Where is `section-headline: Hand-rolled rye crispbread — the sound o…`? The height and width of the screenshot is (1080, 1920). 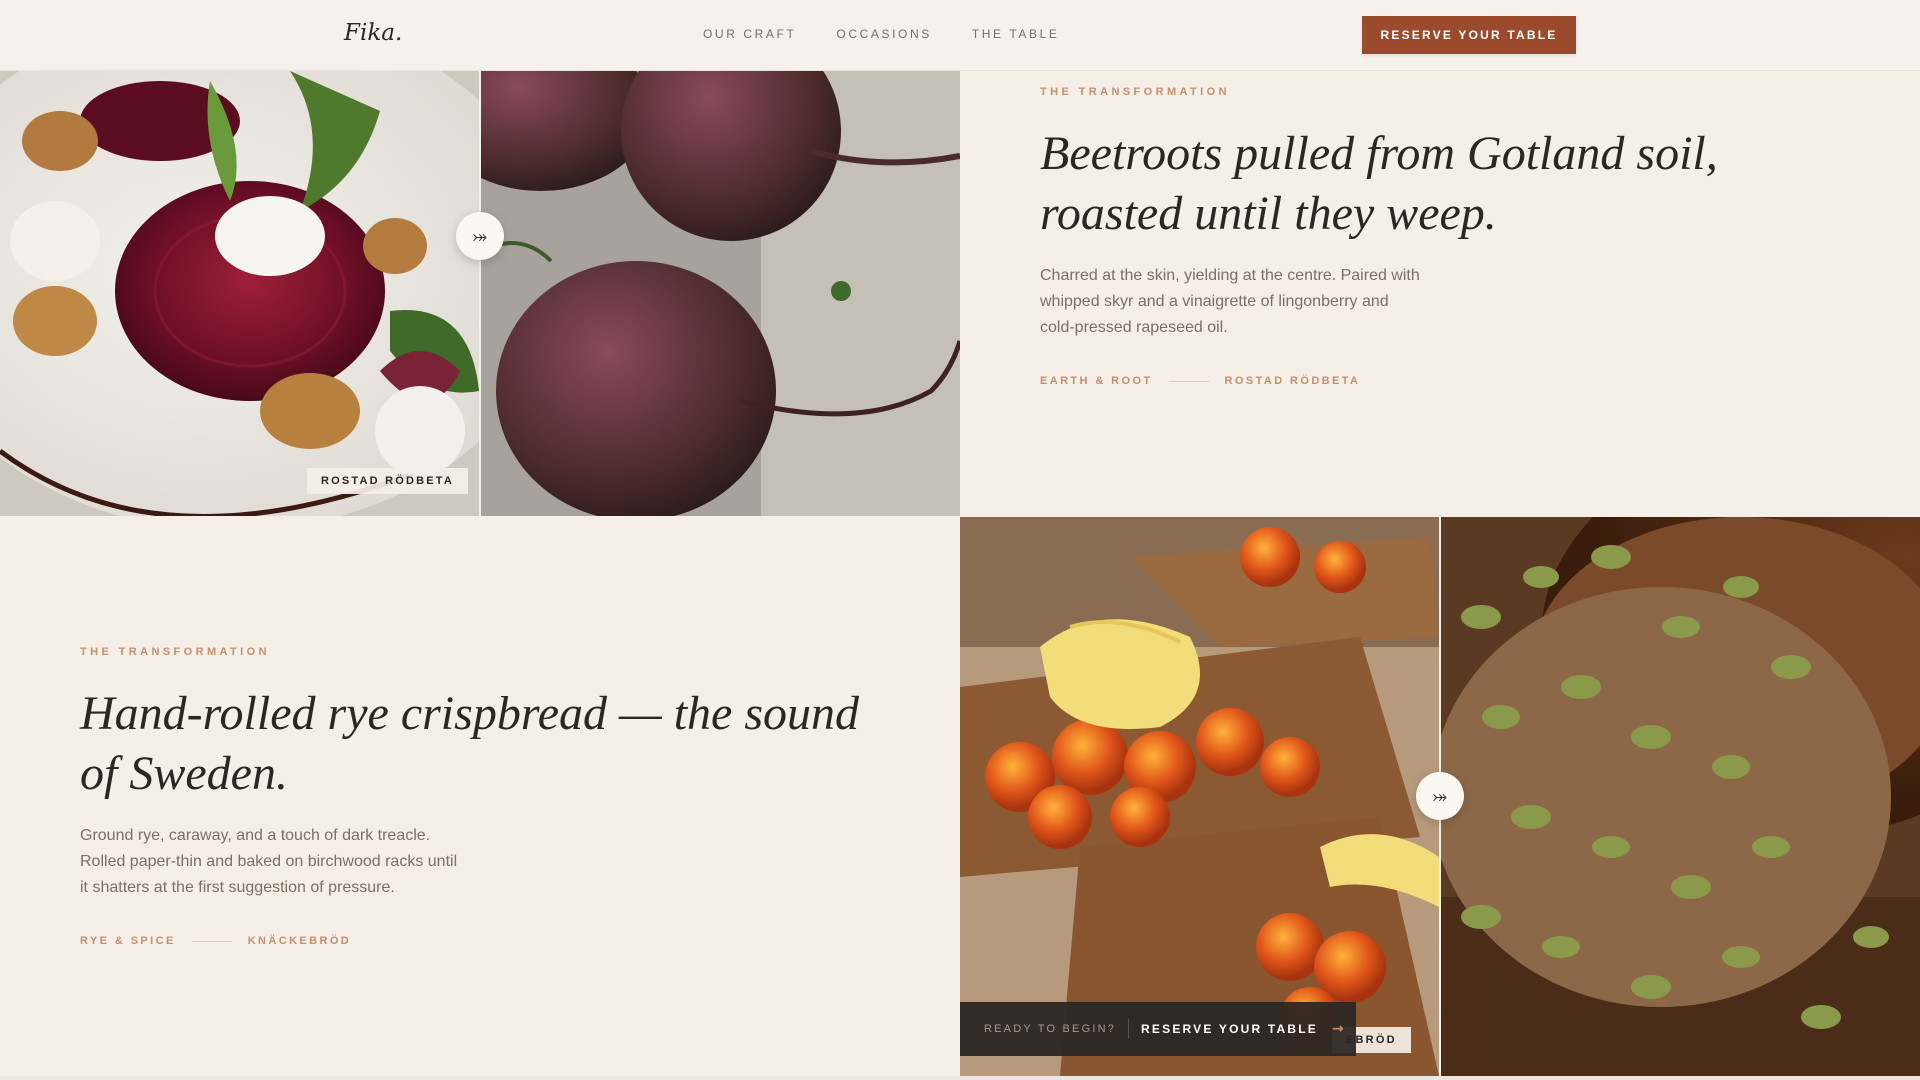
section-headline: Hand-rolled rye crispbread — the sound o… is located at coordinates (510, 744).